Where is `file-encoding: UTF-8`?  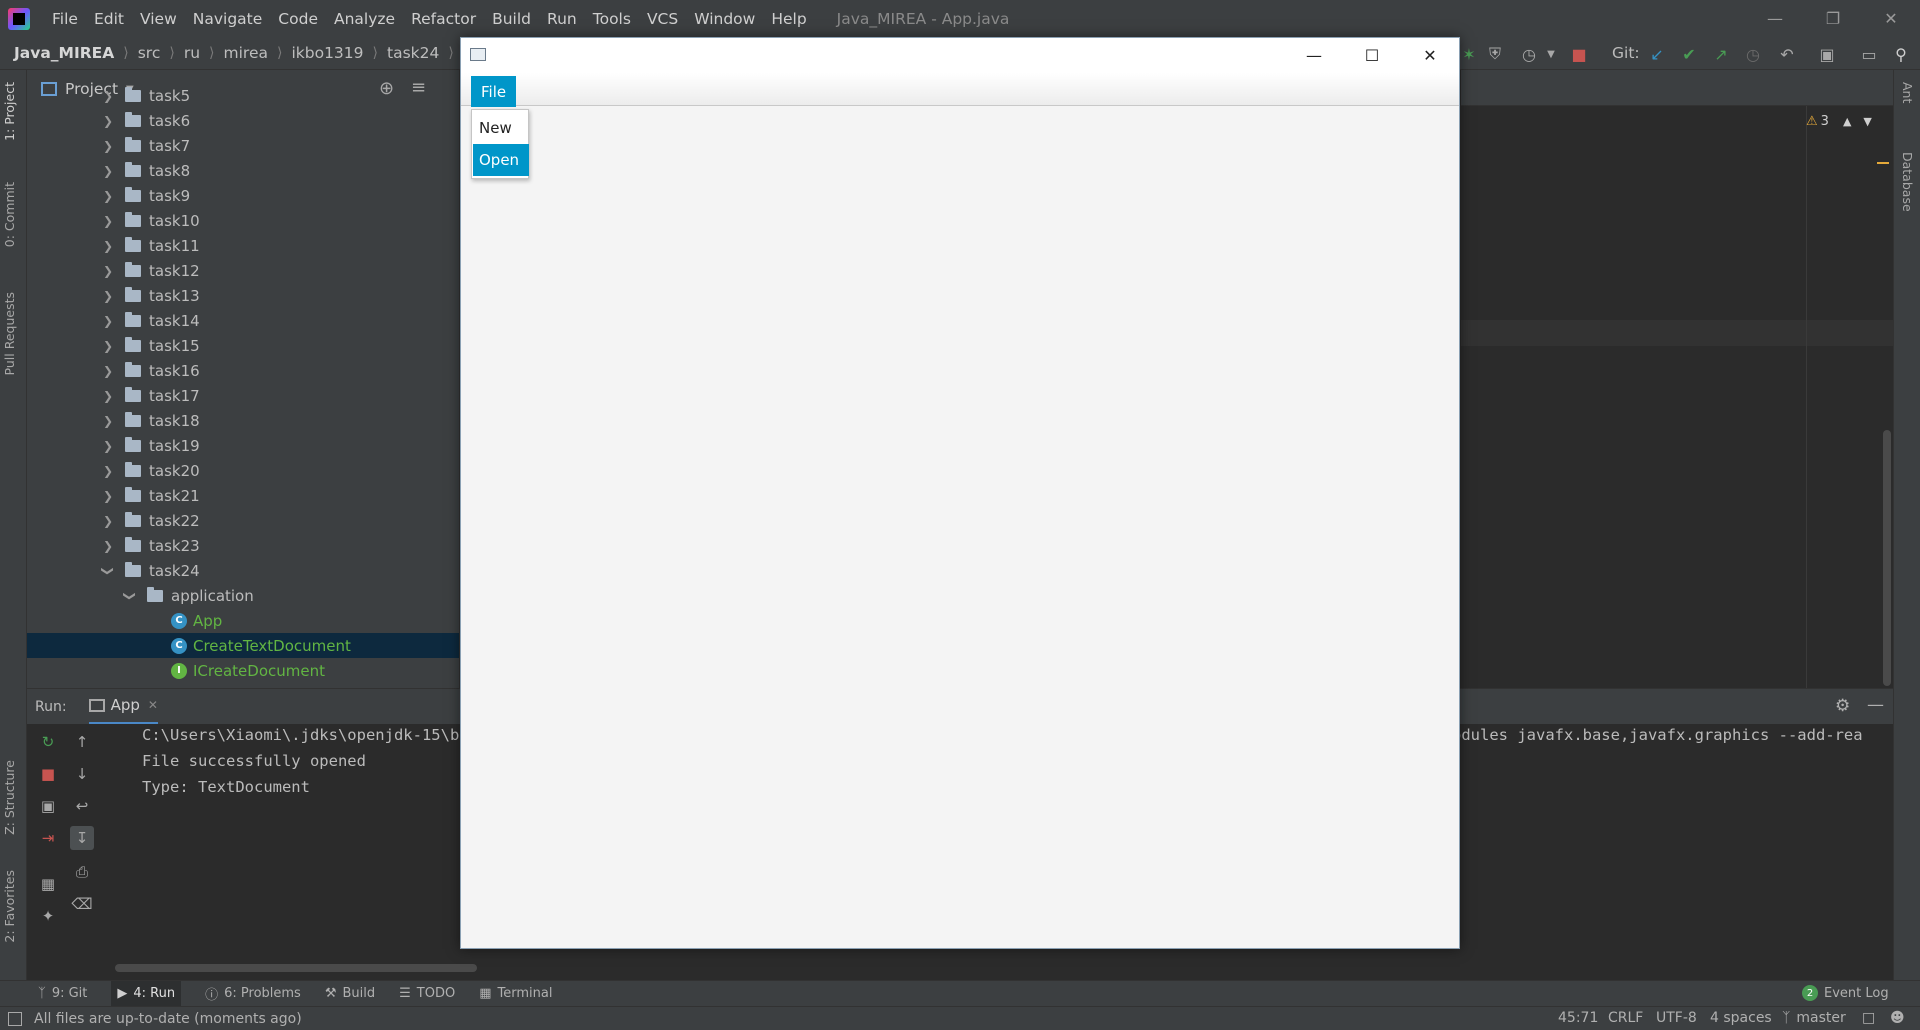 file-encoding: UTF-8 is located at coordinates (1676, 1018).